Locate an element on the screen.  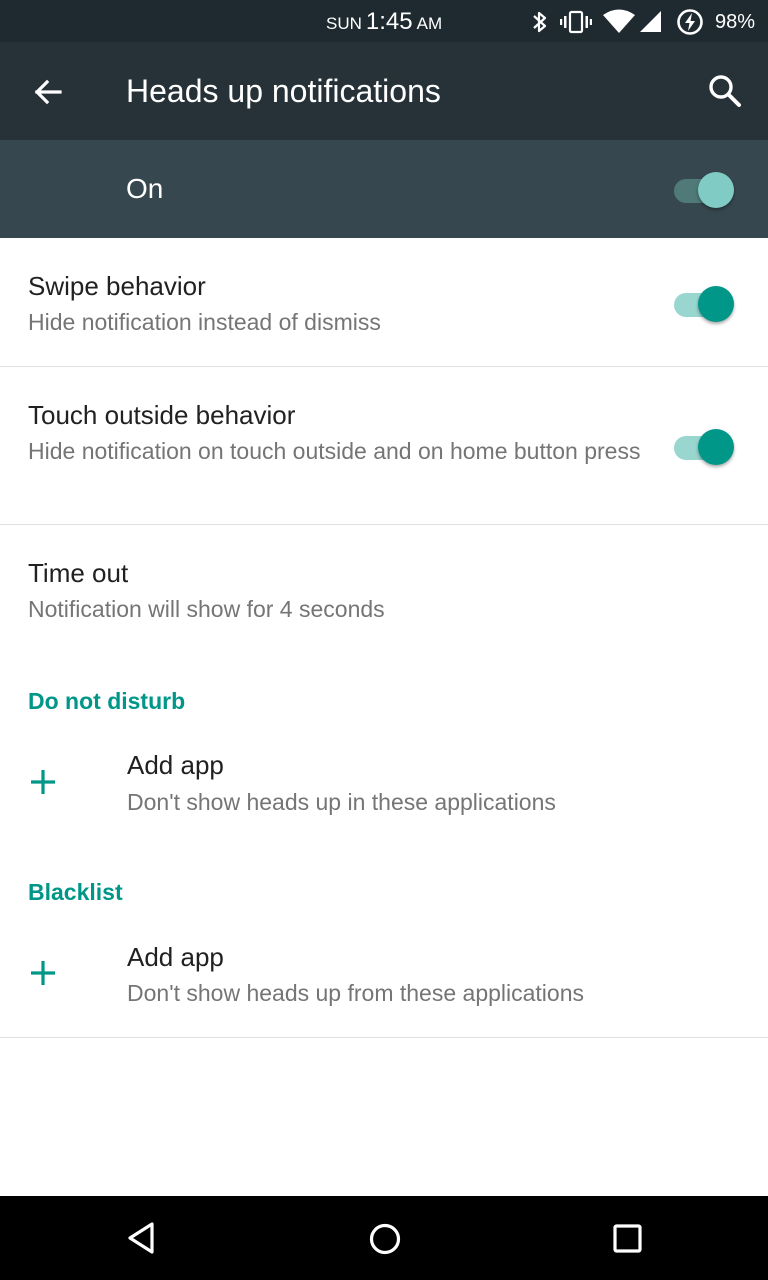
pref-title: Swipe behavior is located at coordinates (117, 286).